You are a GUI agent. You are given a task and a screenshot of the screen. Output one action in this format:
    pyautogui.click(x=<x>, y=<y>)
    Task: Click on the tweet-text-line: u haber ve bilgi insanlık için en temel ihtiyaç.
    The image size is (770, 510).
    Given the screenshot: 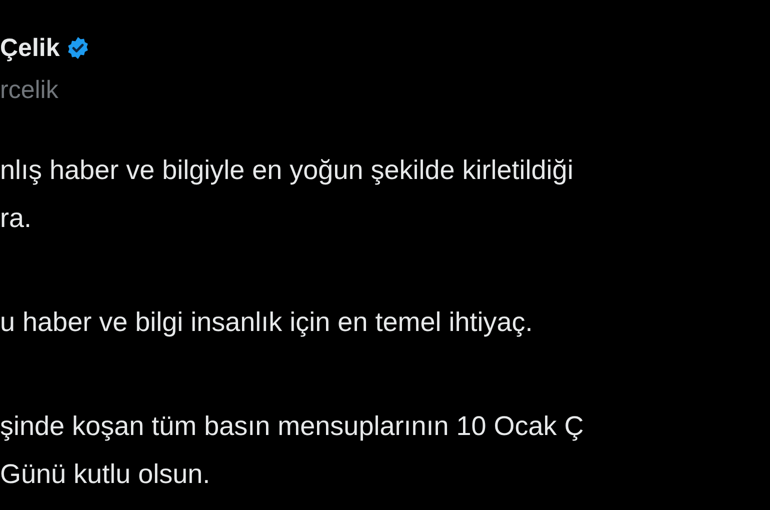 What is the action you would take?
    pyautogui.click(x=266, y=322)
    